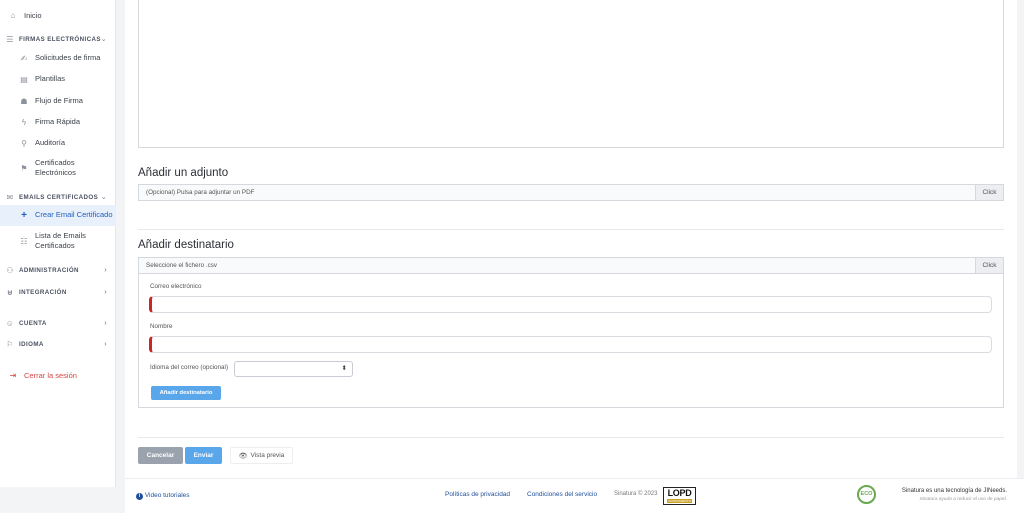  Describe the element at coordinates (989, 265) in the screenshot. I see `csv-click-button: Click` at that location.